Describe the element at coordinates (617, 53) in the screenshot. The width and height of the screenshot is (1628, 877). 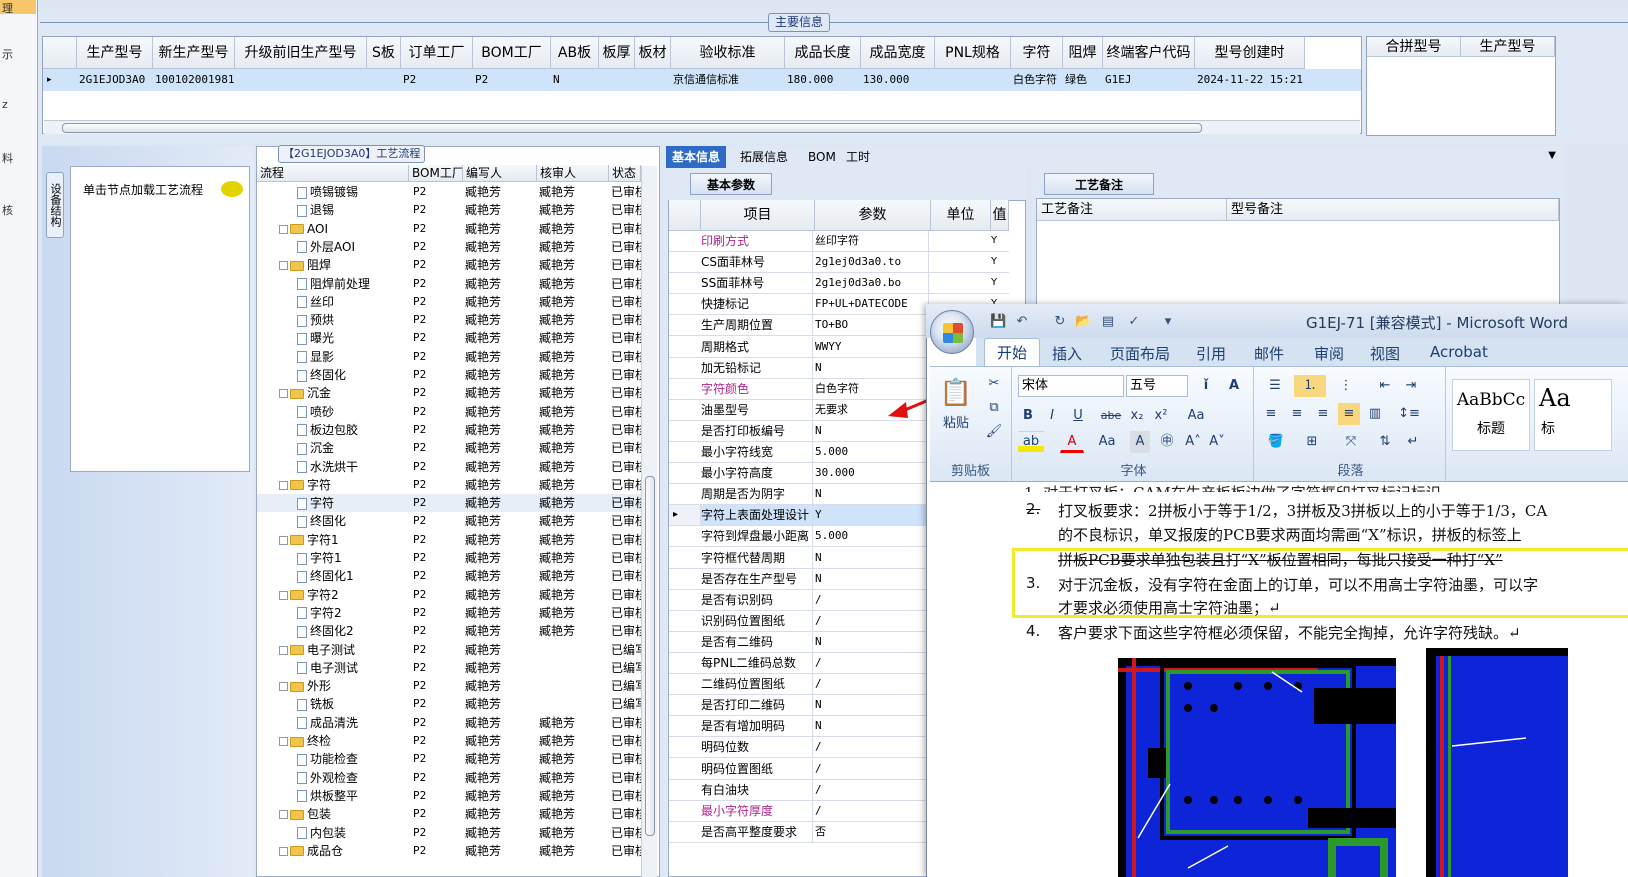
I see `grid-header-cell: 板厚` at that location.